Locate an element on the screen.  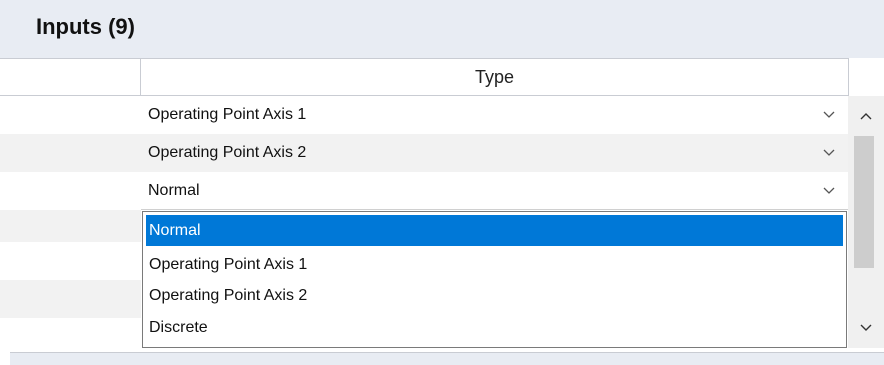
dropdown-option-discrete: Discrete is located at coordinates (494, 327).